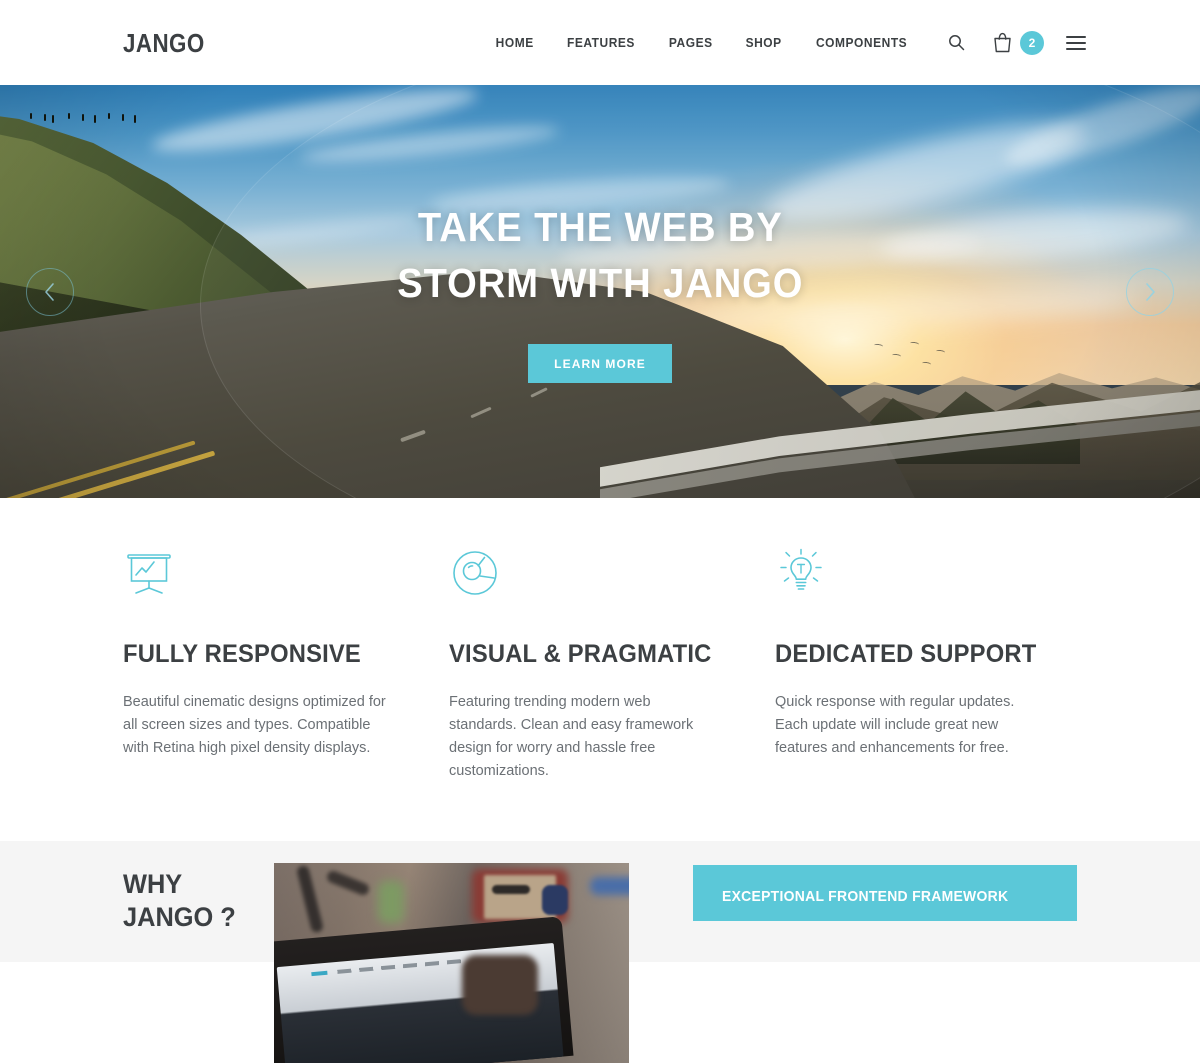 The height and width of the screenshot is (1063, 1200). Describe the element at coordinates (600, 283) in the screenshot. I see `hero-title-line-2: STORM WITH JANGO` at that location.